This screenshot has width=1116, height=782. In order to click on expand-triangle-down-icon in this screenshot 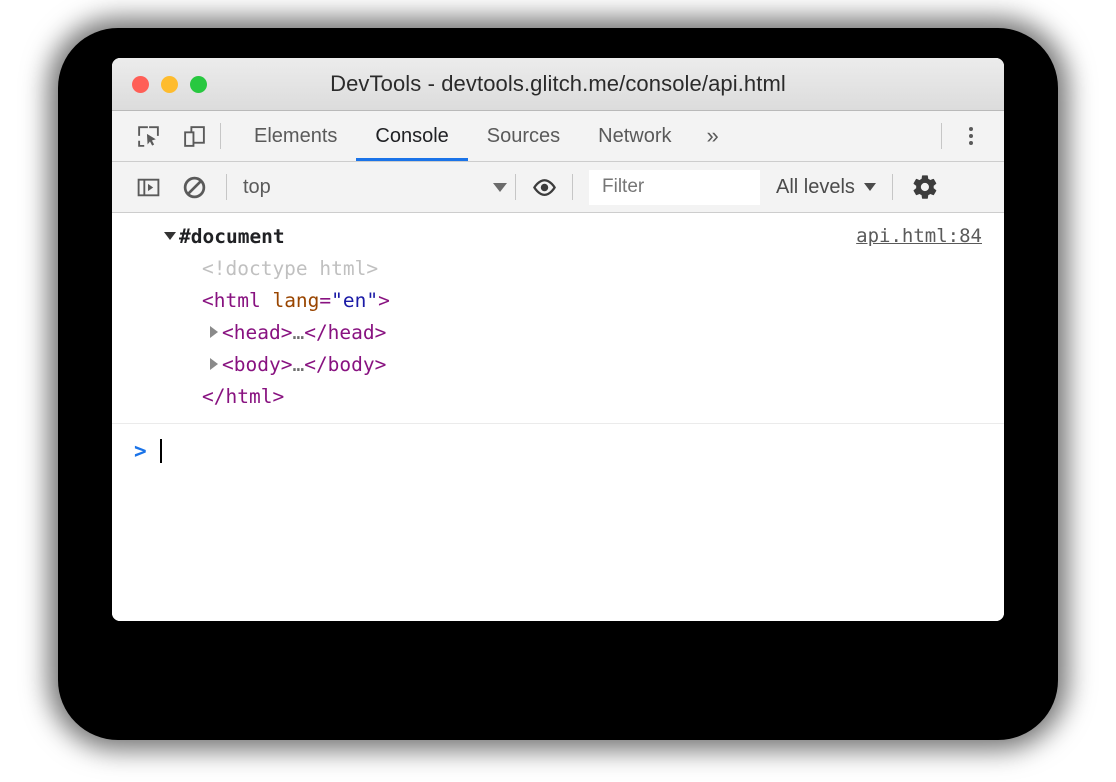, I will do `click(170, 235)`.